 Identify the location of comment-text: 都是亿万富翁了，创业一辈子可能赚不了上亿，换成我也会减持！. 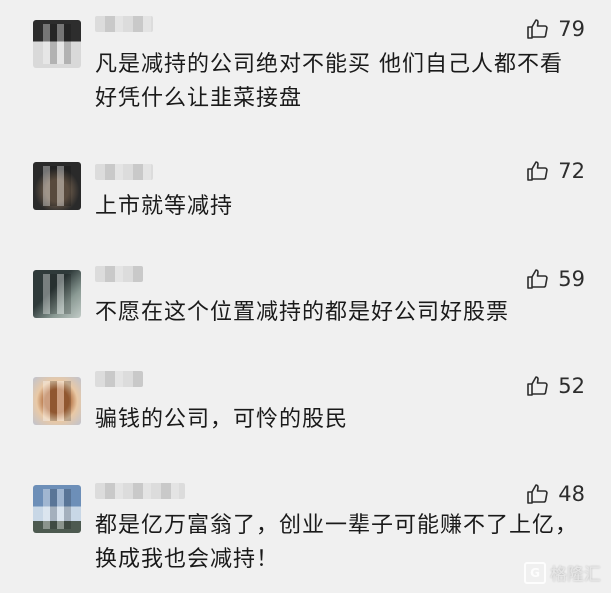
(337, 542).